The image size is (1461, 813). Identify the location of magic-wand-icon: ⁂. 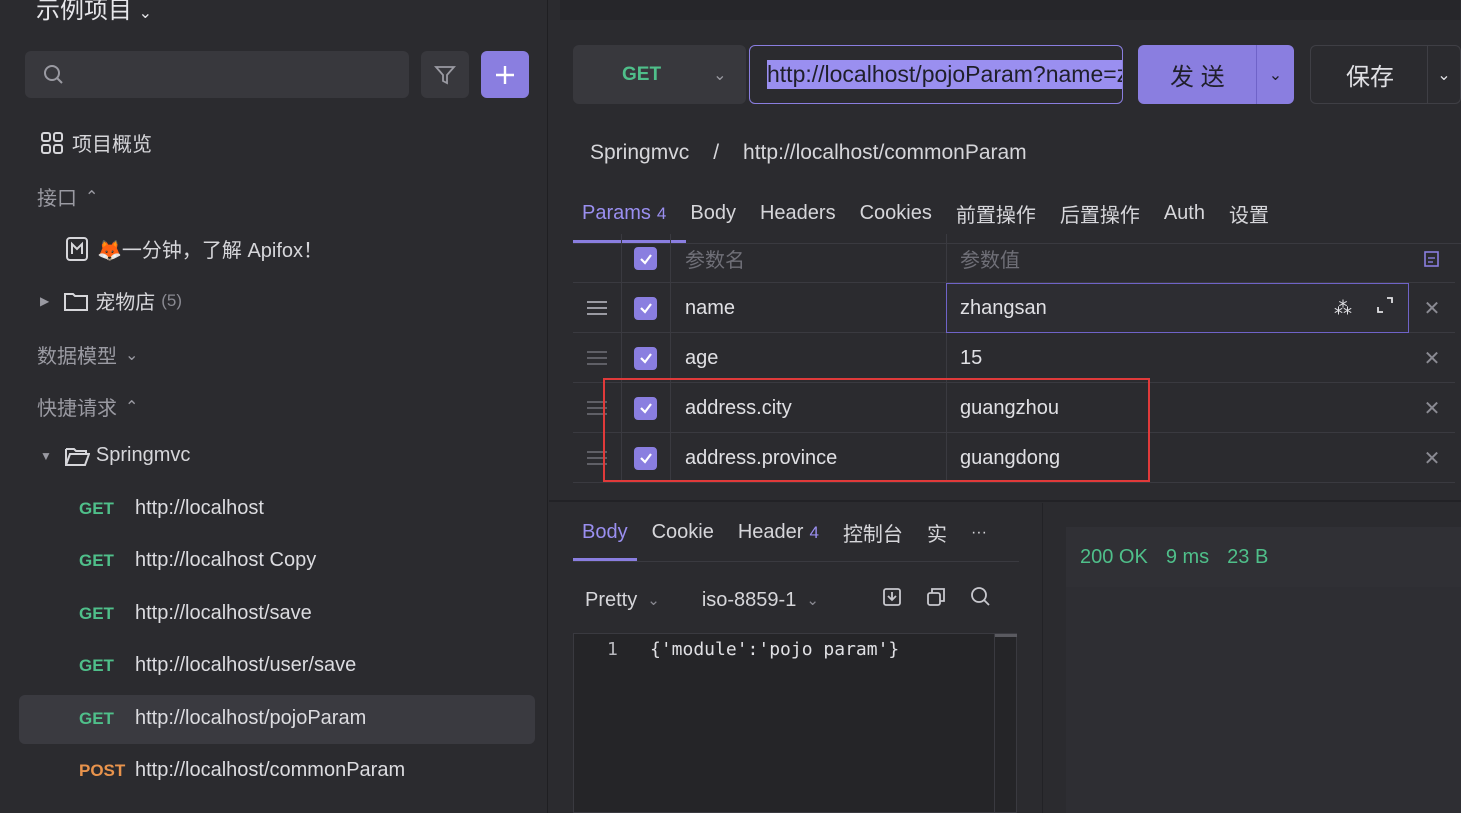
(1343, 308).